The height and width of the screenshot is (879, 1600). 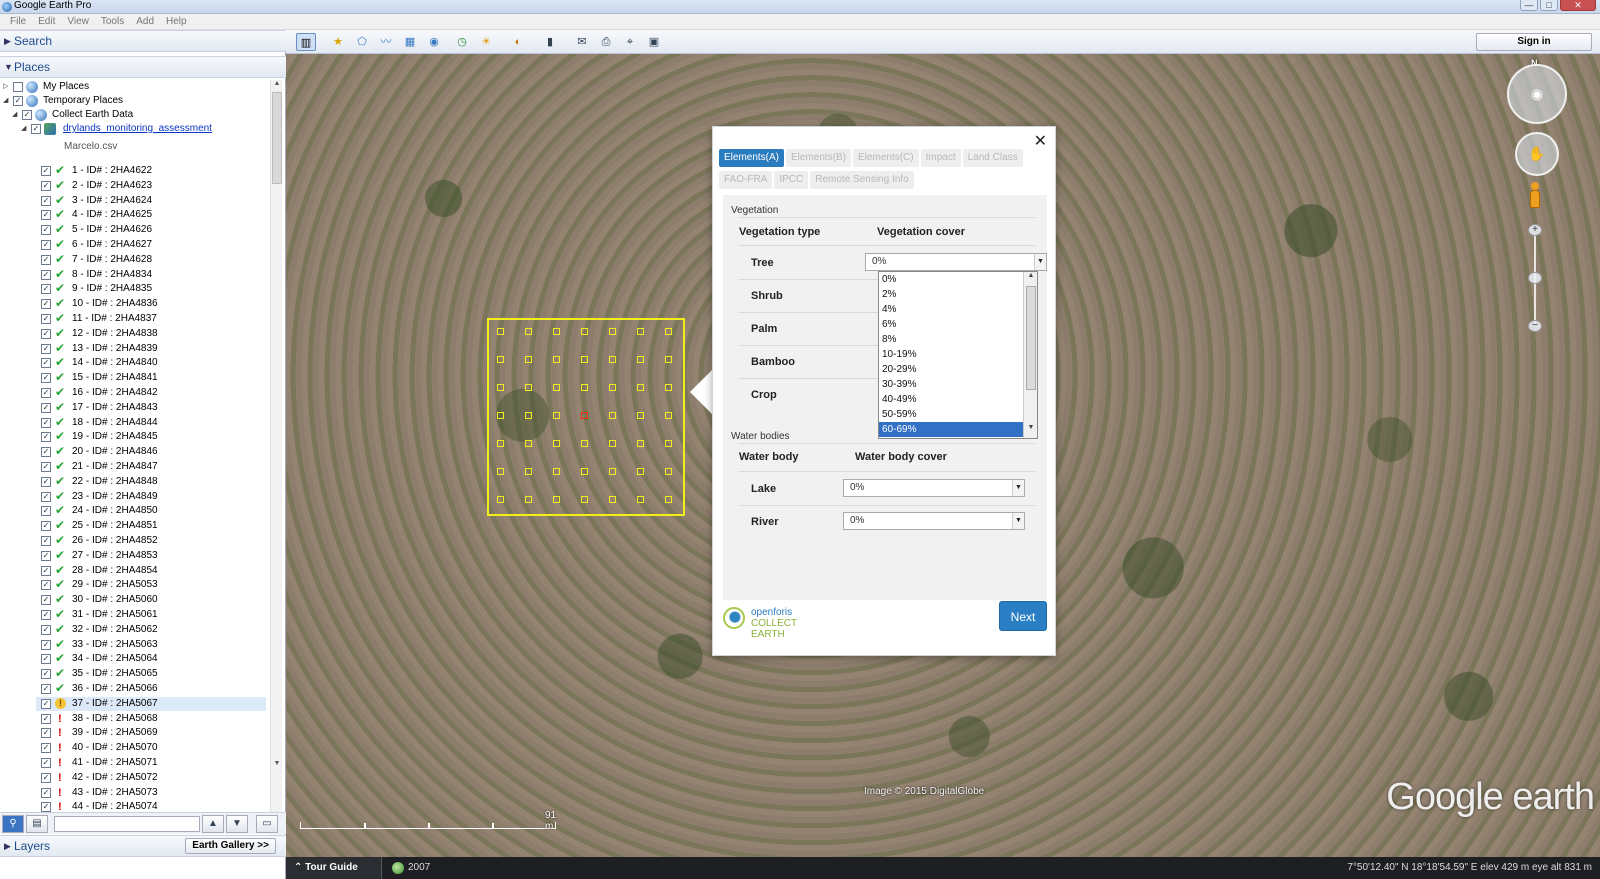 I want to click on menu-file: File, so click(x=18, y=21).